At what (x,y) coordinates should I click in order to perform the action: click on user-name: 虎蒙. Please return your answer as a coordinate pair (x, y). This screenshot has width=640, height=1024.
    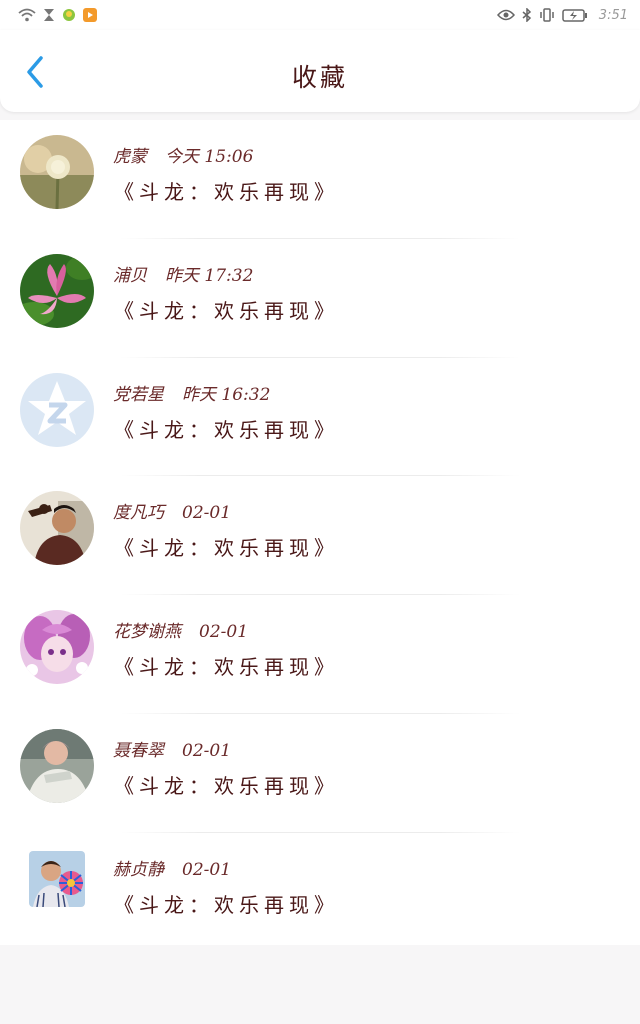
    Looking at the image, I should click on (130, 157).